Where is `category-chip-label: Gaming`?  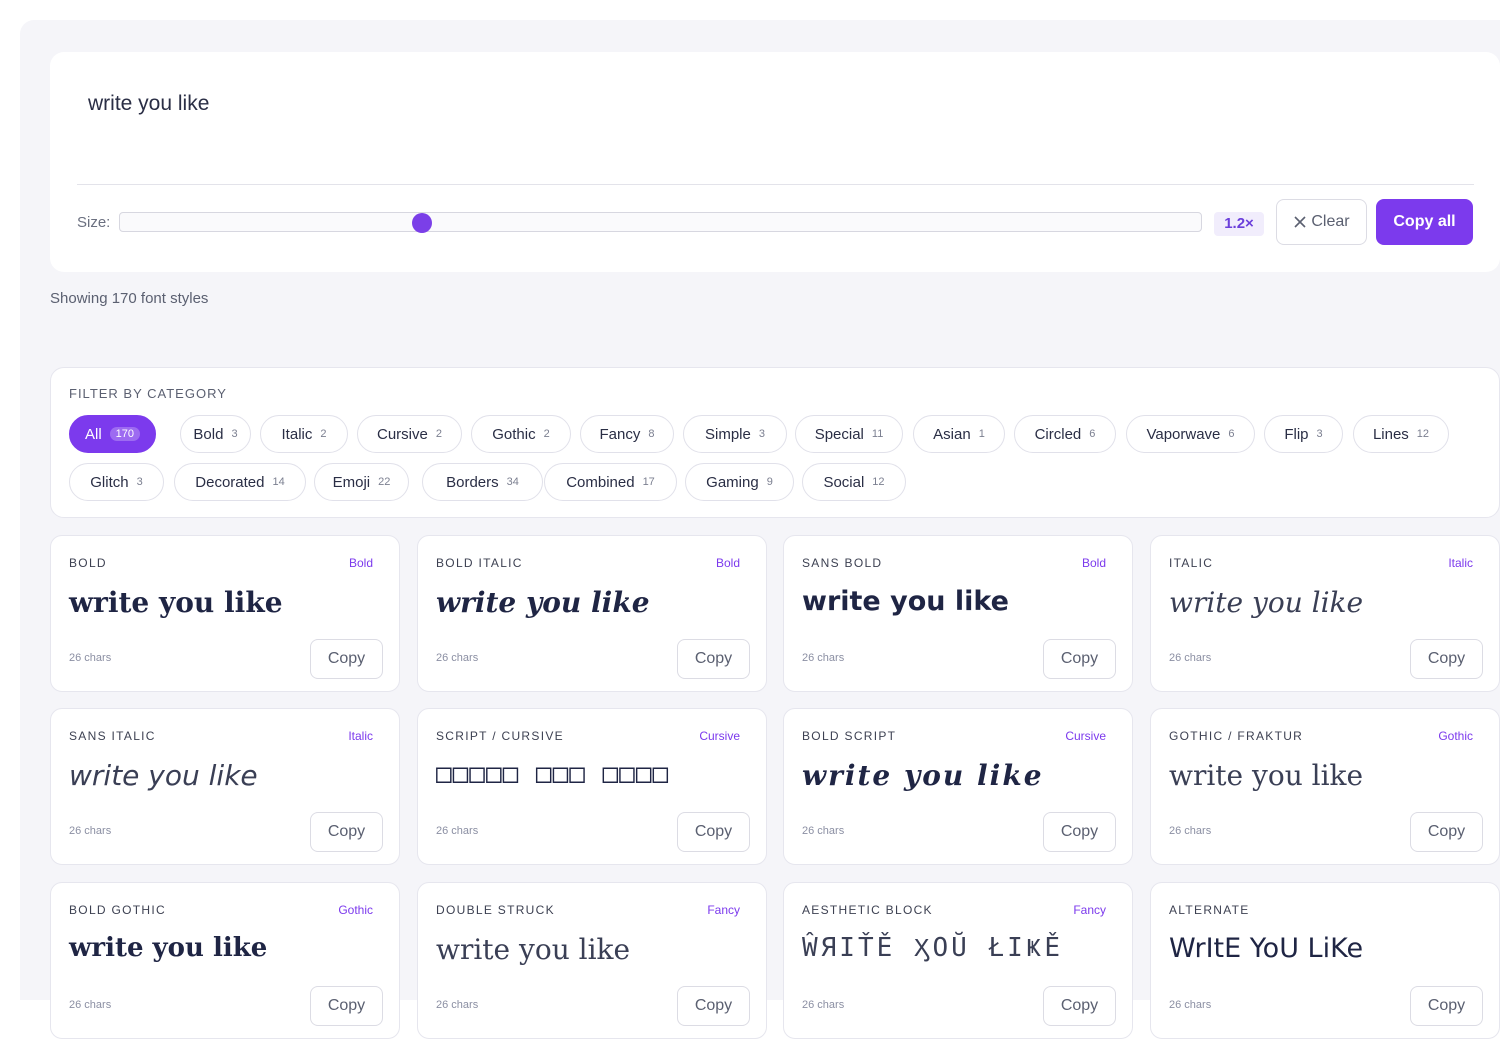 category-chip-label: Gaming is located at coordinates (732, 482).